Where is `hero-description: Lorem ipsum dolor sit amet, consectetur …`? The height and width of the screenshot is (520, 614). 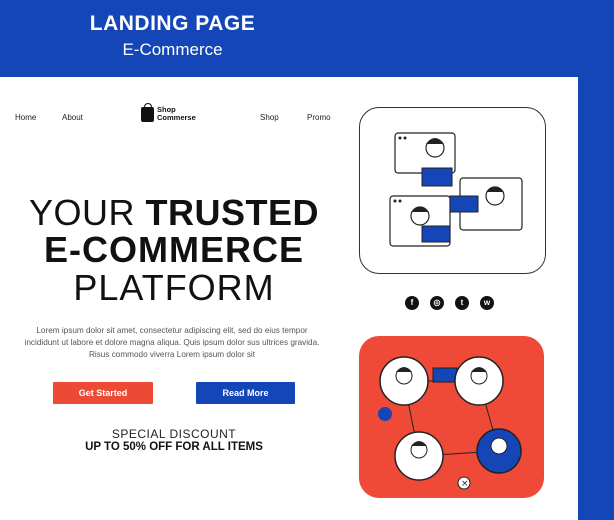 hero-description: Lorem ipsum dolor sit amet, consectetur … is located at coordinates (172, 342).